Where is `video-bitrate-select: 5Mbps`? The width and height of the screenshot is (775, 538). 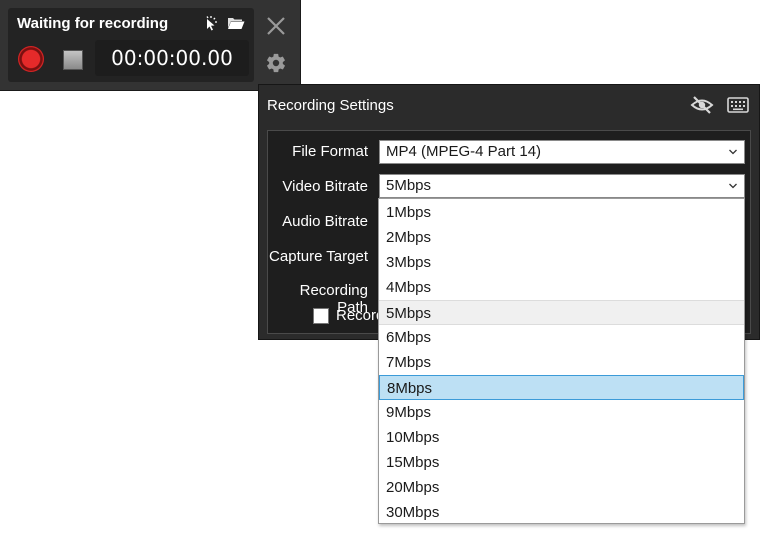 video-bitrate-select: 5Mbps is located at coordinates (562, 186).